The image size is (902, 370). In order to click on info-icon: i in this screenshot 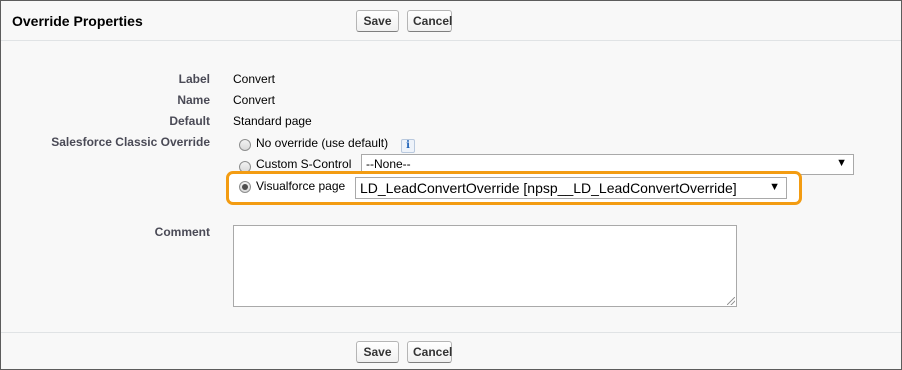, I will do `click(408, 146)`.